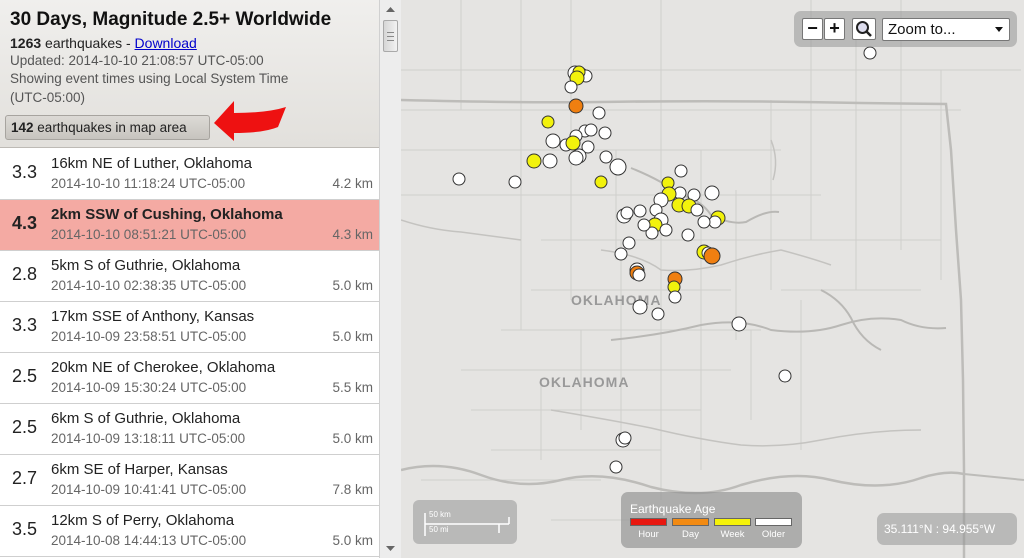 This screenshot has width=1024, height=558. What do you see at coordinates (25, 172) in the screenshot?
I see `earthquake-magnitude: 3.3` at bounding box center [25, 172].